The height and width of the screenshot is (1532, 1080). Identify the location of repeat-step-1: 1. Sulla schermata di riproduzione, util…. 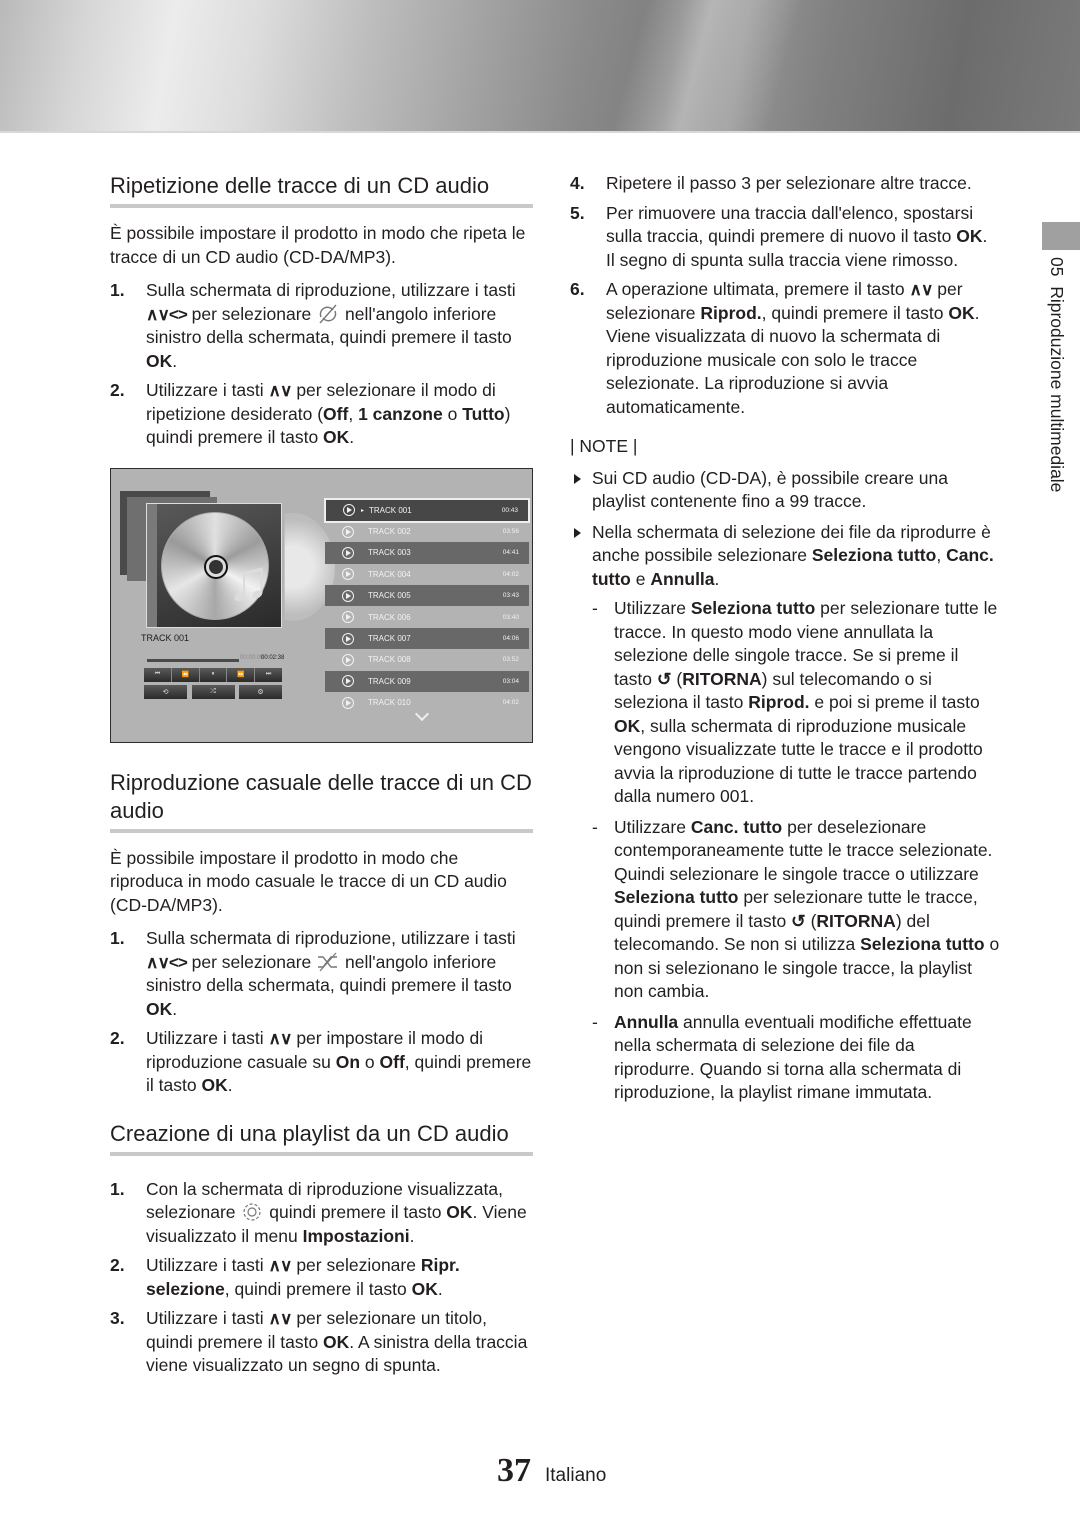
(313, 325).